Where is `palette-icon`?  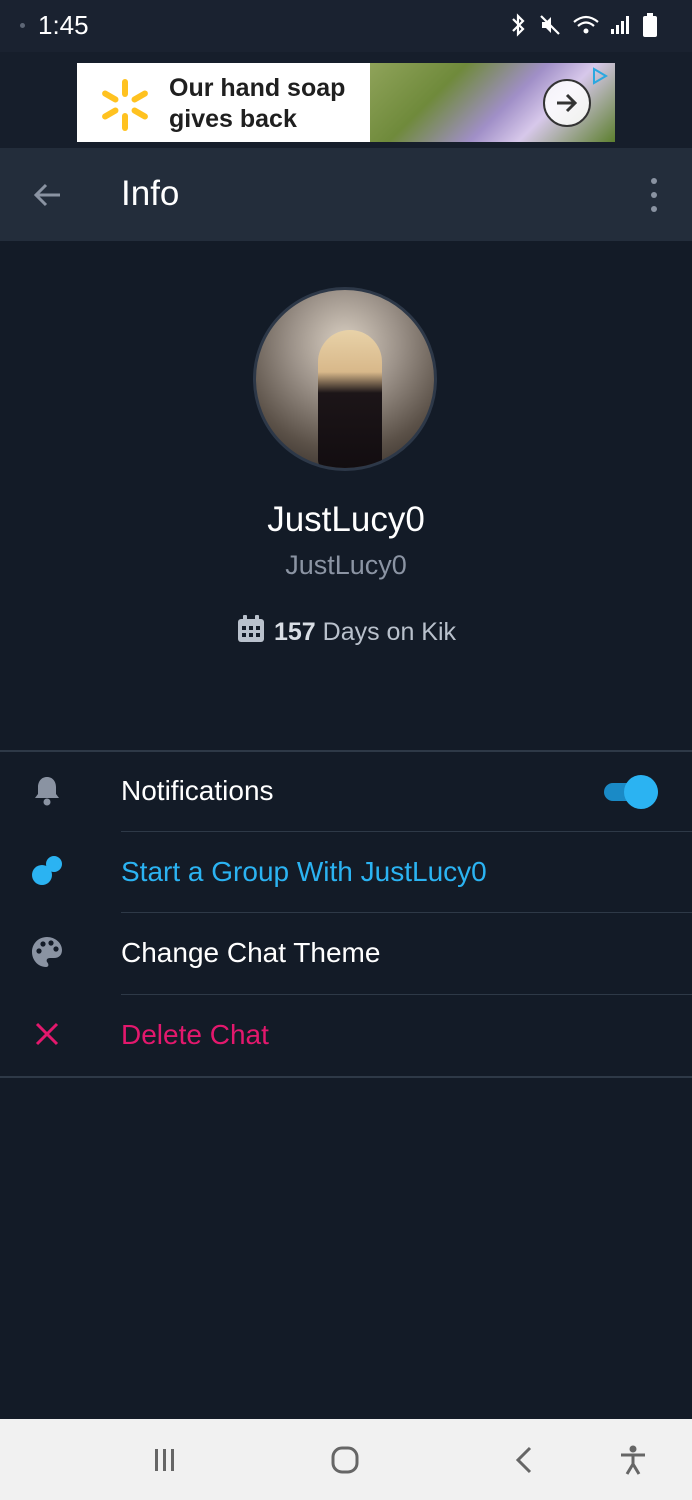
palette-icon is located at coordinates (47, 952).